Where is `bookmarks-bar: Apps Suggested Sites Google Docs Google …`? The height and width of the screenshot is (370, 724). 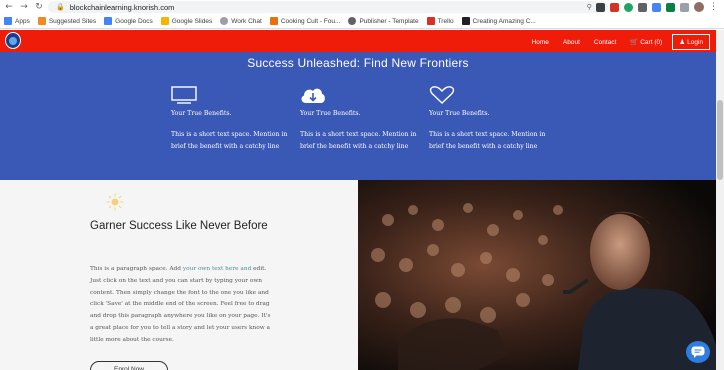 bookmarks-bar: Apps Suggested Sites Google Docs Google … is located at coordinates (362, 21).